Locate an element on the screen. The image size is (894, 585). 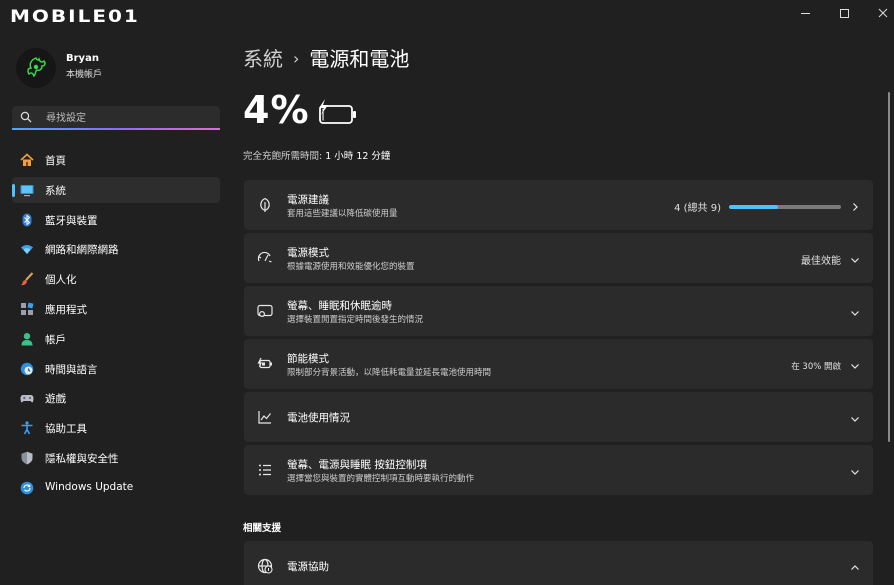
sidebar-item-shield: 隱私權與安全性 is located at coordinates (116, 458).